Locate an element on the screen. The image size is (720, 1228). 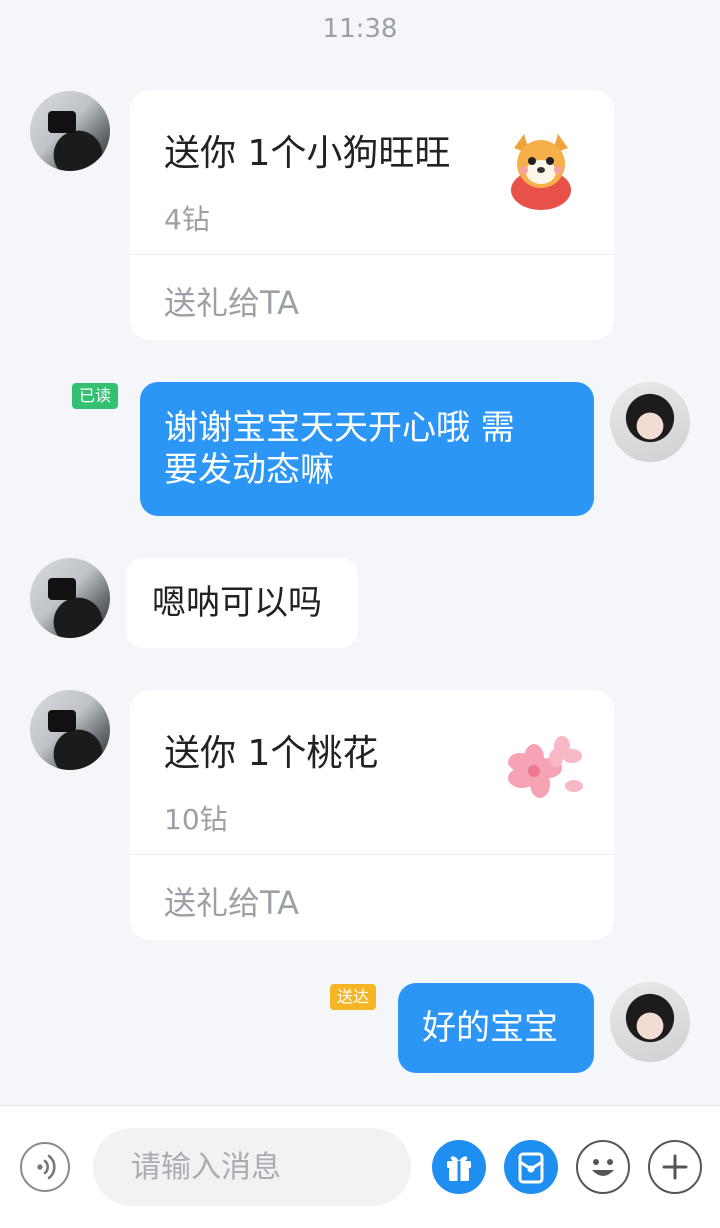
voice-button is located at coordinates (45, 1167).